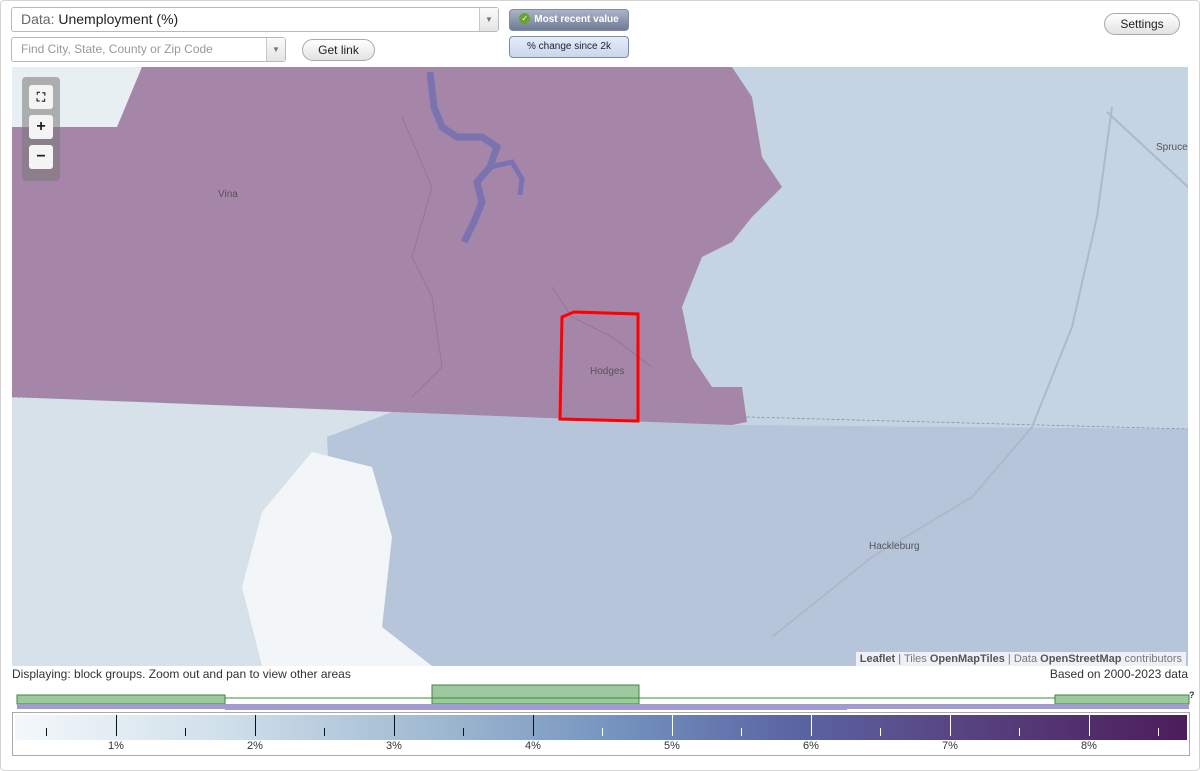 The width and height of the screenshot is (1200, 771). I want to click on attribution-suffix: contributors, so click(1153, 659).